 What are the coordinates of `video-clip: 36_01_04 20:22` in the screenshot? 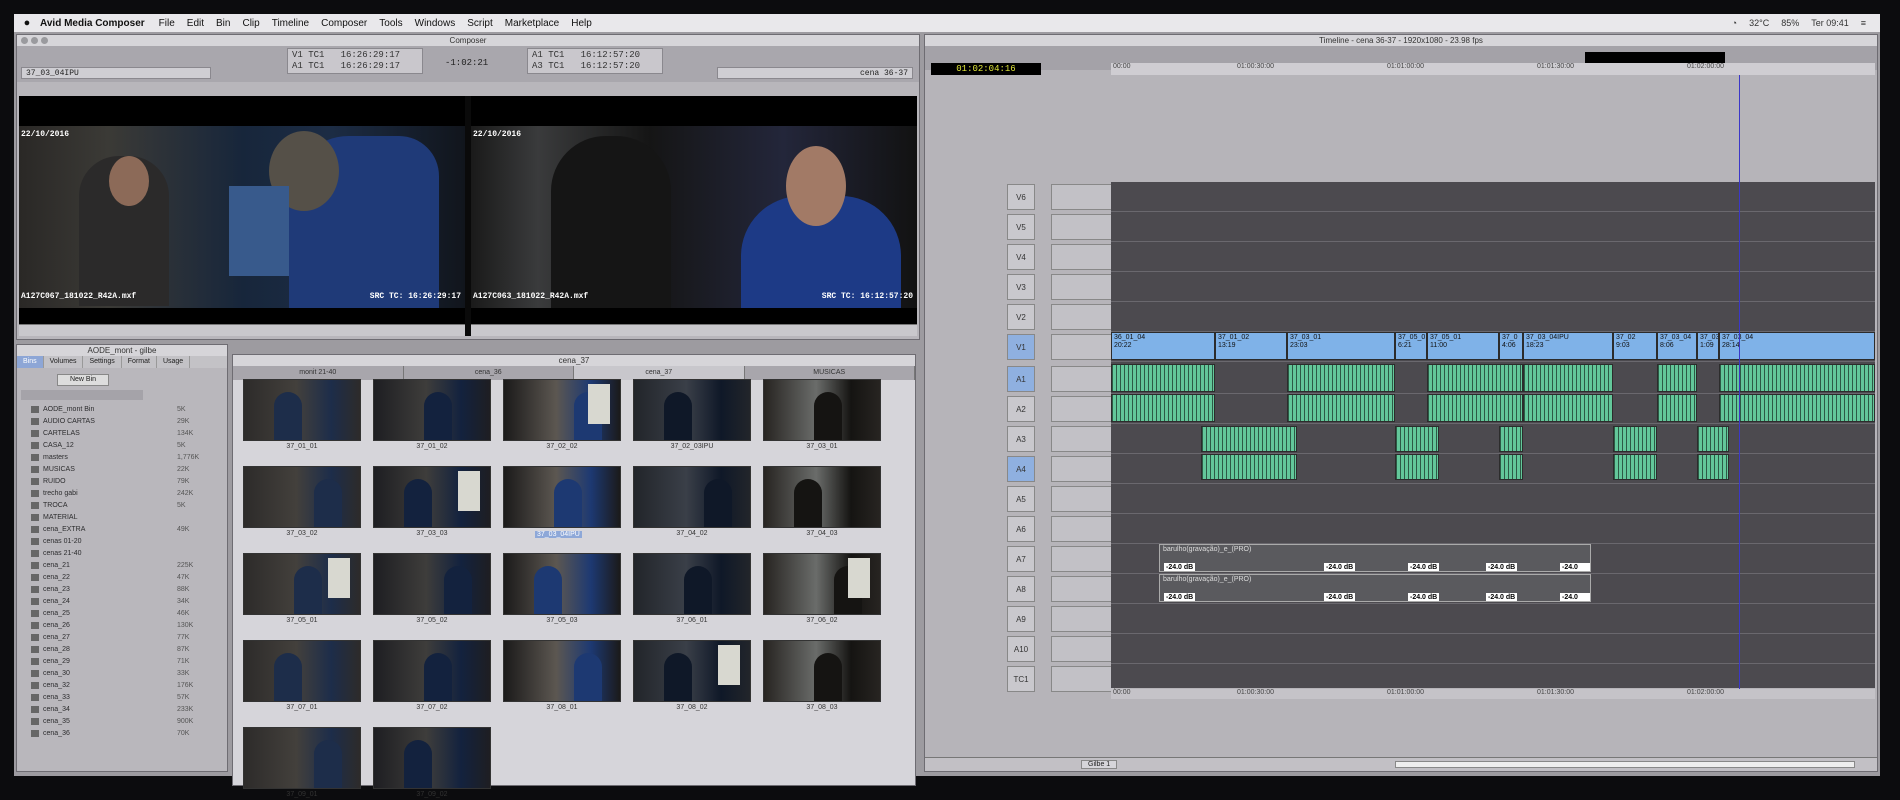 It's located at (1163, 346).